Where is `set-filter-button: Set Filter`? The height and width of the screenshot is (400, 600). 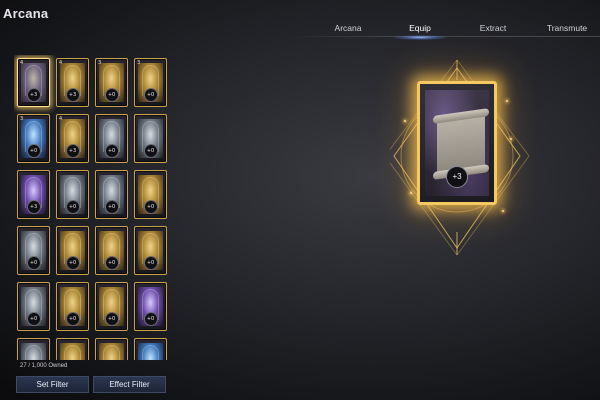
set-filter-button: Set Filter is located at coordinates (52, 384).